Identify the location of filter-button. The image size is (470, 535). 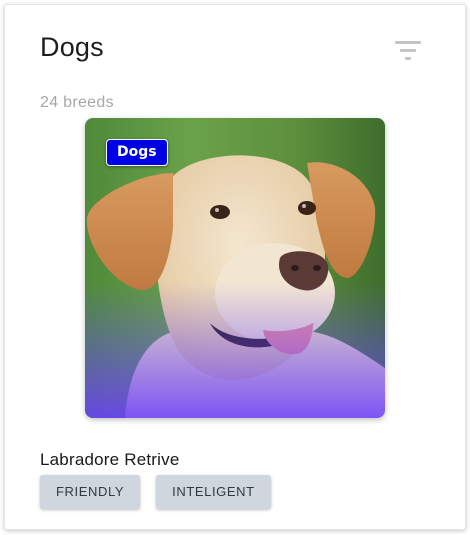
(409, 51).